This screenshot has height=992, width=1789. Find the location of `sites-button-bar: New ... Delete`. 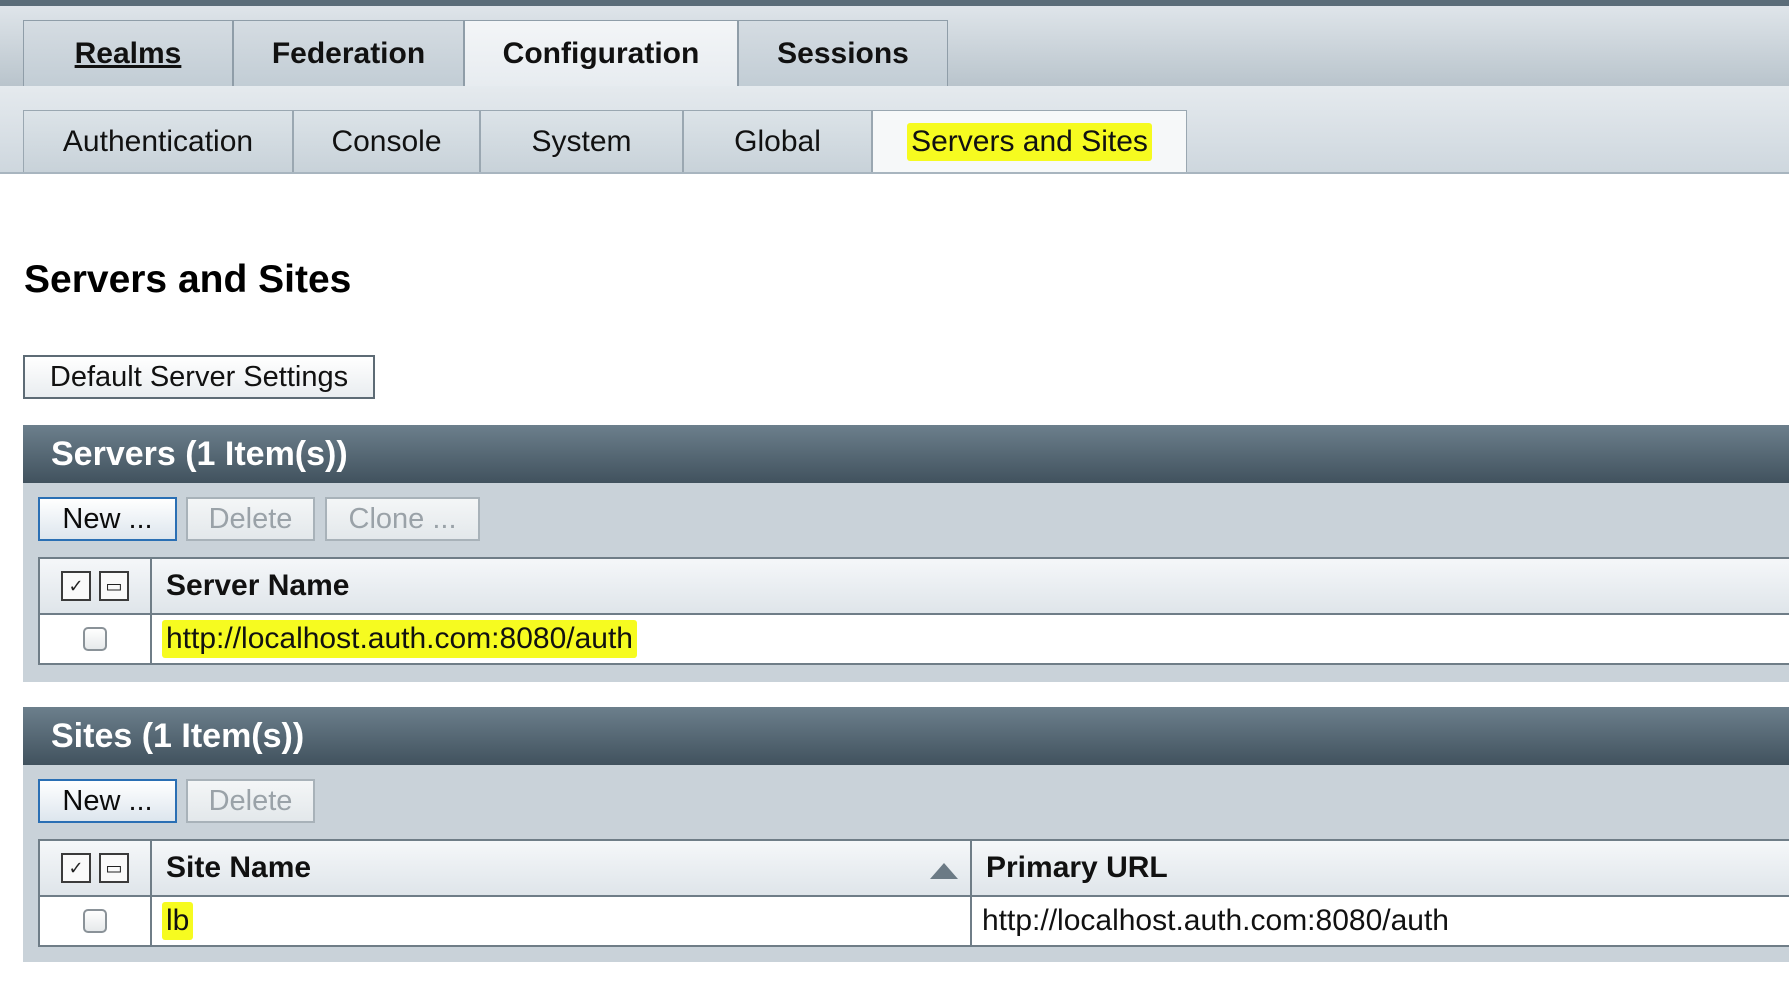

sites-button-bar: New ... Delete is located at coordinates (906, 802).